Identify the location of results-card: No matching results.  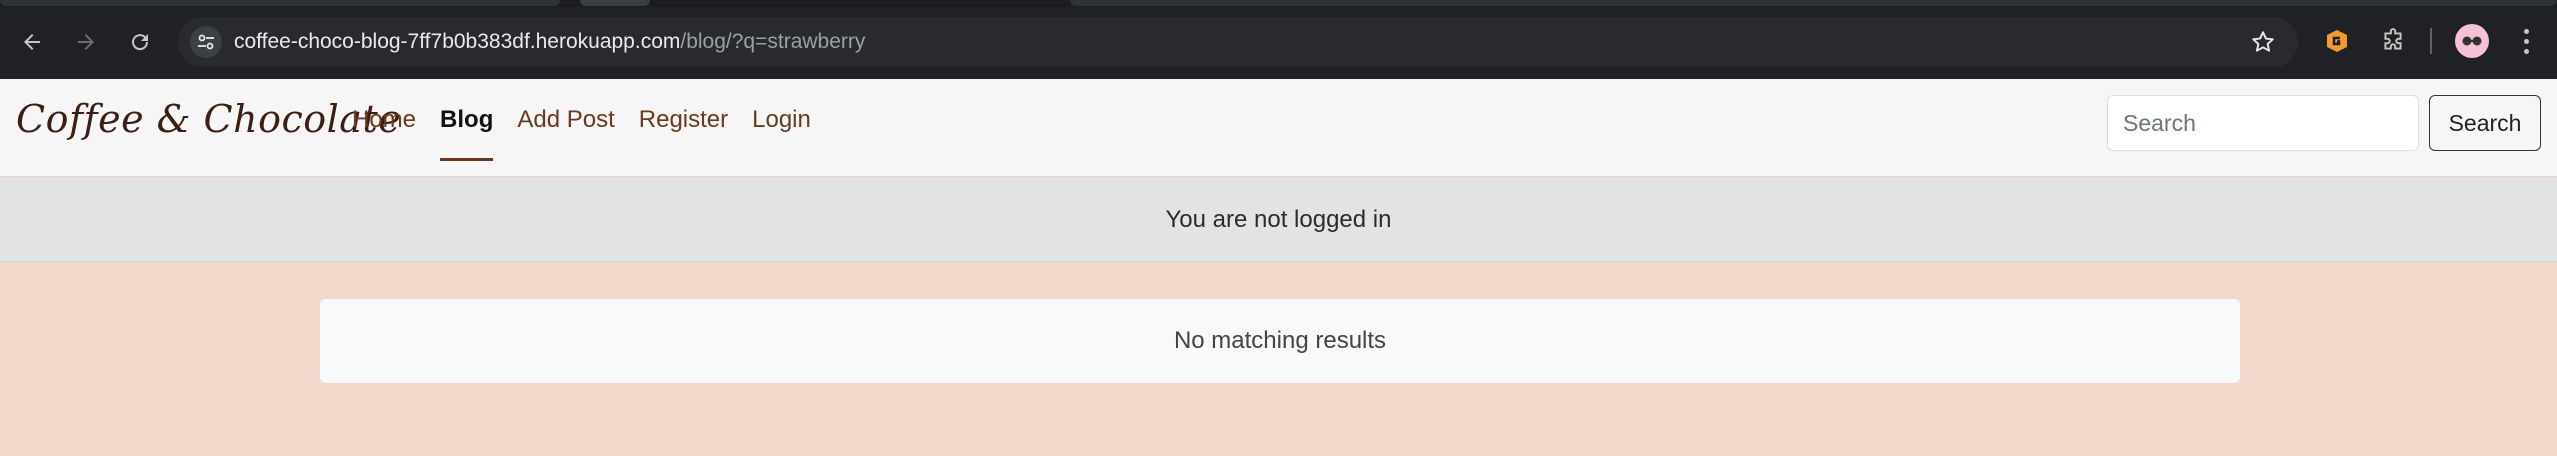
(1280, 341).